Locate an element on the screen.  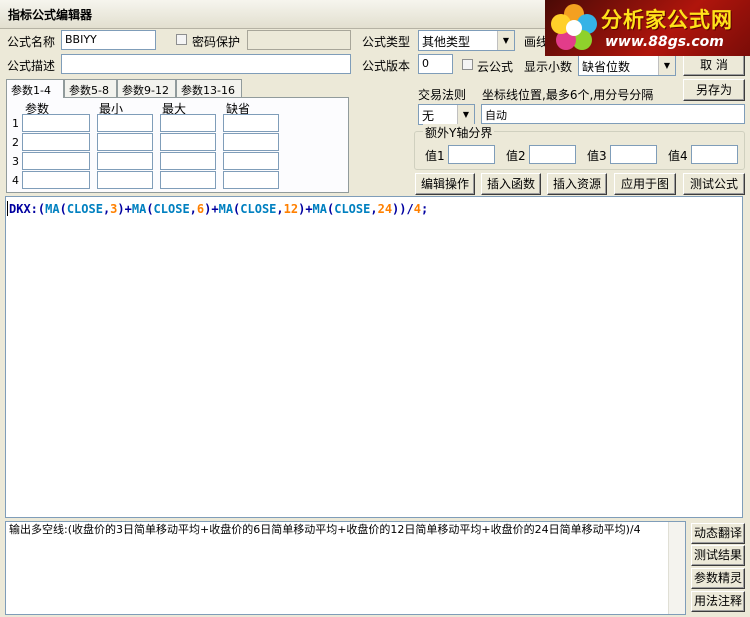
window-title: 指标公式编辑器 is located at coordinates (50, 15).